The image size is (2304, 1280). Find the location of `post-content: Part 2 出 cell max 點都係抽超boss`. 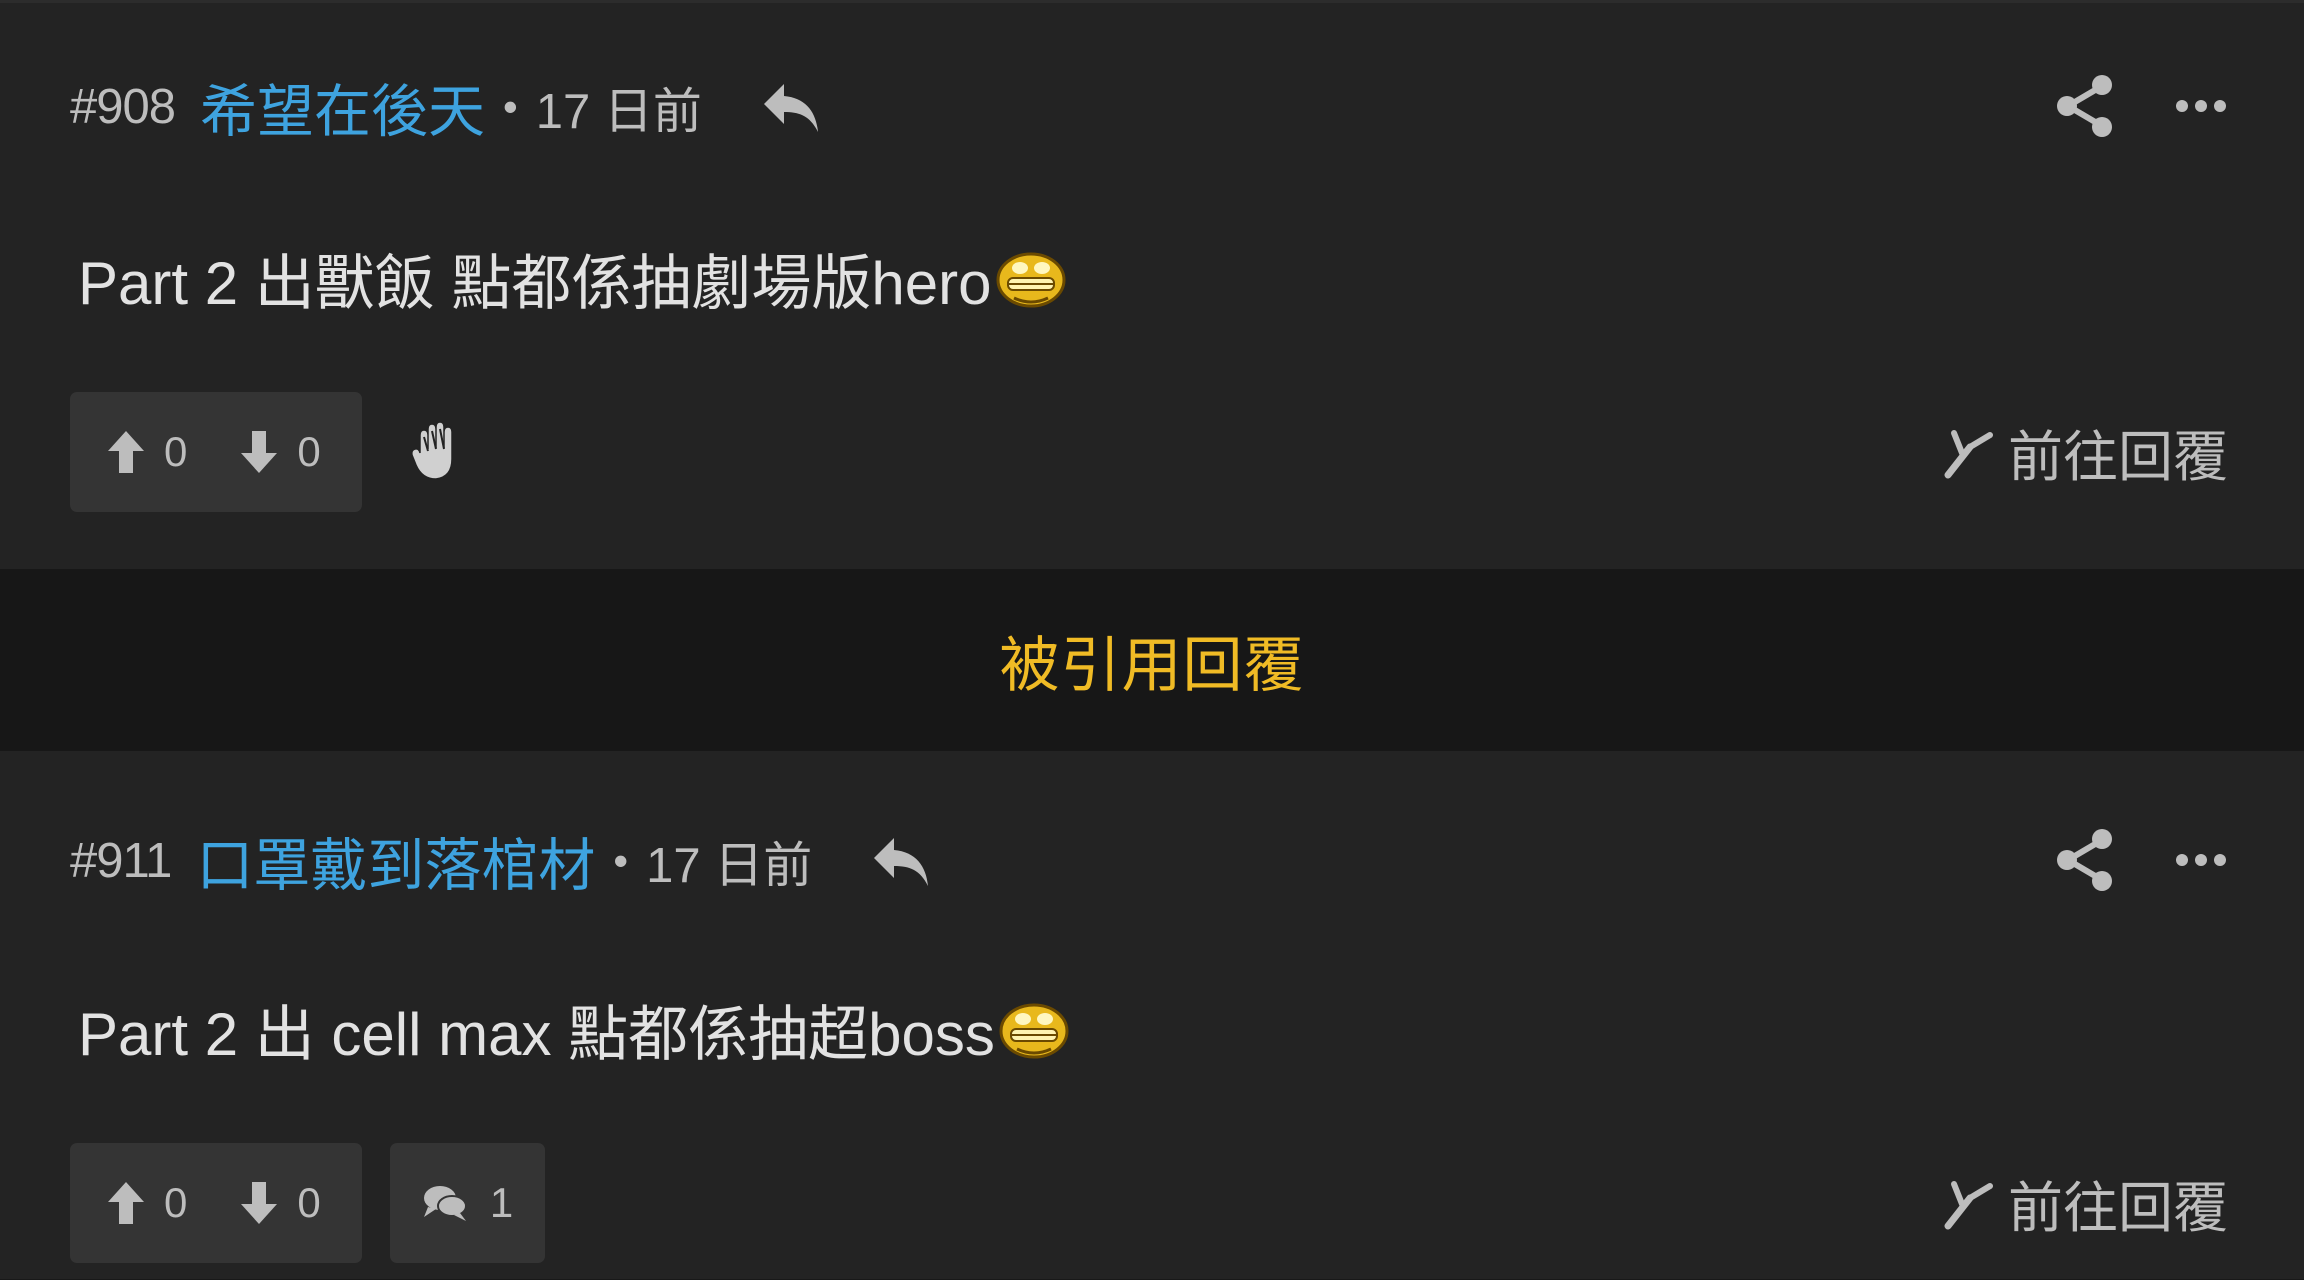

post-content: Part 2 出 cell max 點都係抽超boss is located at coordinates (574, 1029).